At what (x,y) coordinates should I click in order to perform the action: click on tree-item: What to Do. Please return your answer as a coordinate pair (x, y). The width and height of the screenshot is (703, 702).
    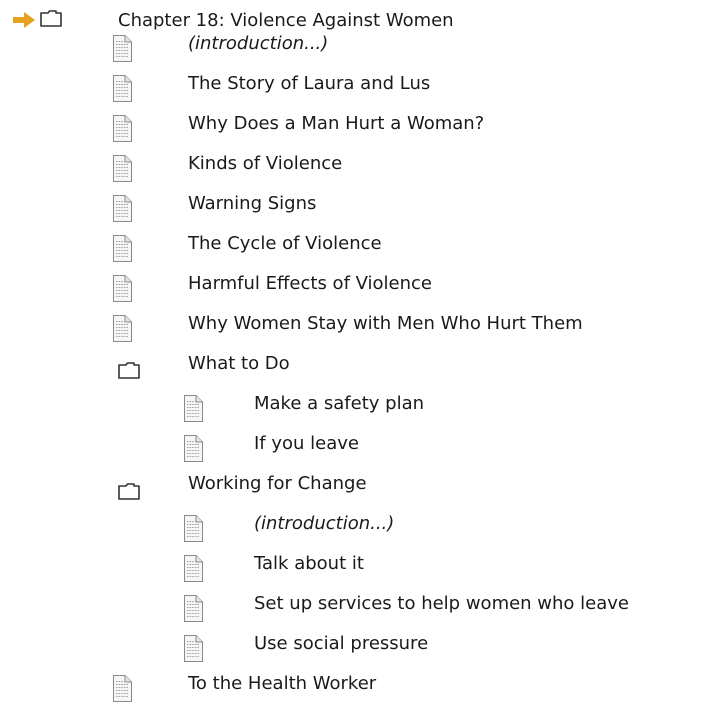
    Looking at the image, I should click on (239, 363).